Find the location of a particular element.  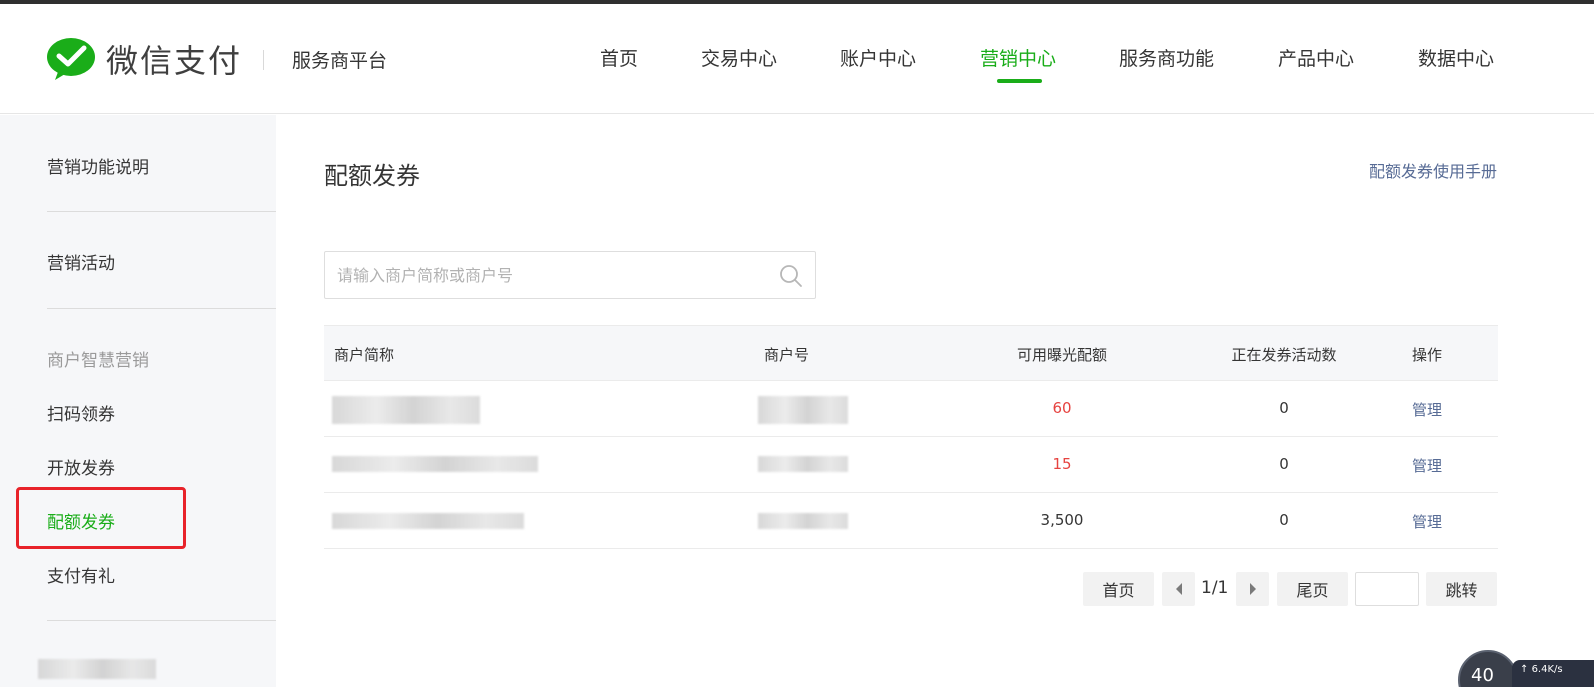

page-indicator: 1/1 is located at coordinates (1215, 588).